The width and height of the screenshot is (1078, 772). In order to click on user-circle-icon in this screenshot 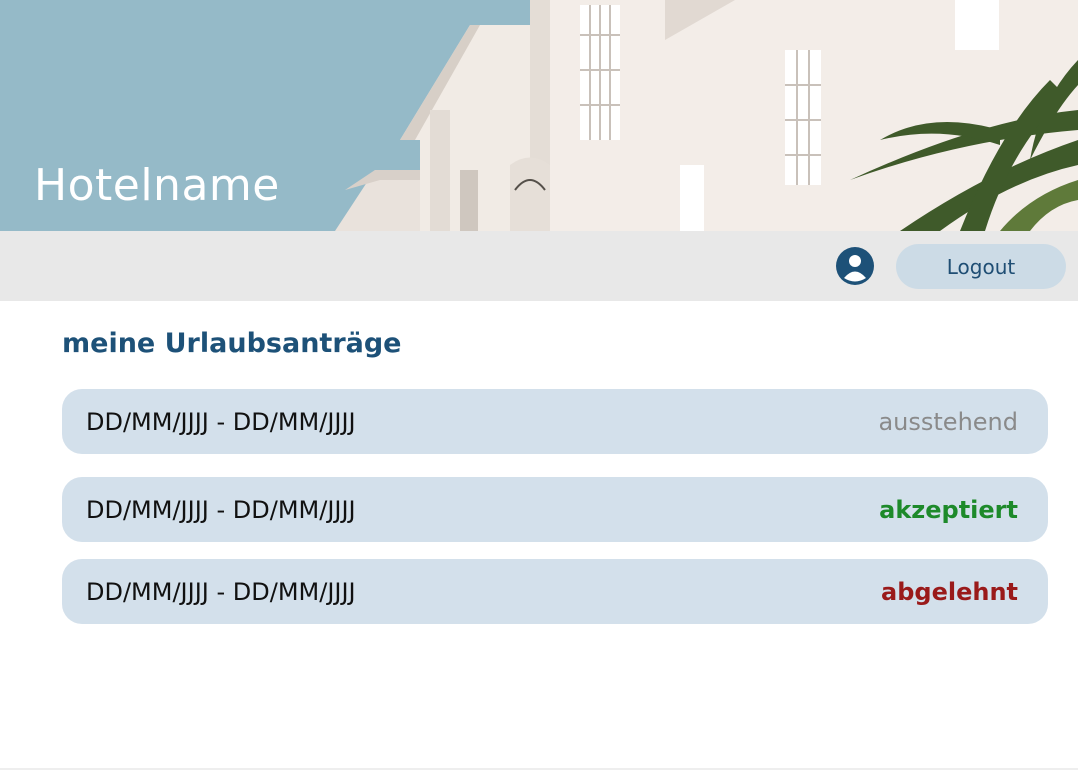, I will do `click(855, 266)`.